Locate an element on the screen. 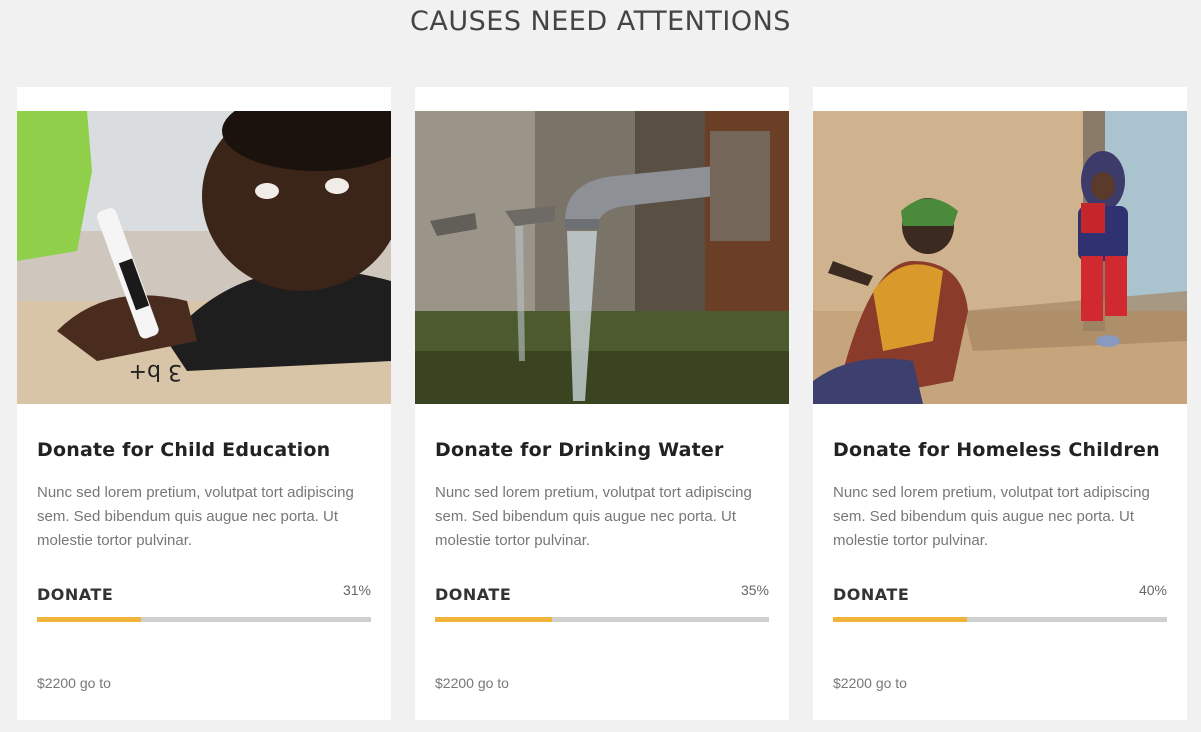 The width and height of the screenshot is (1201, 732). cause-title: Donate for Drinking Water is located at coordinates (579, 450).